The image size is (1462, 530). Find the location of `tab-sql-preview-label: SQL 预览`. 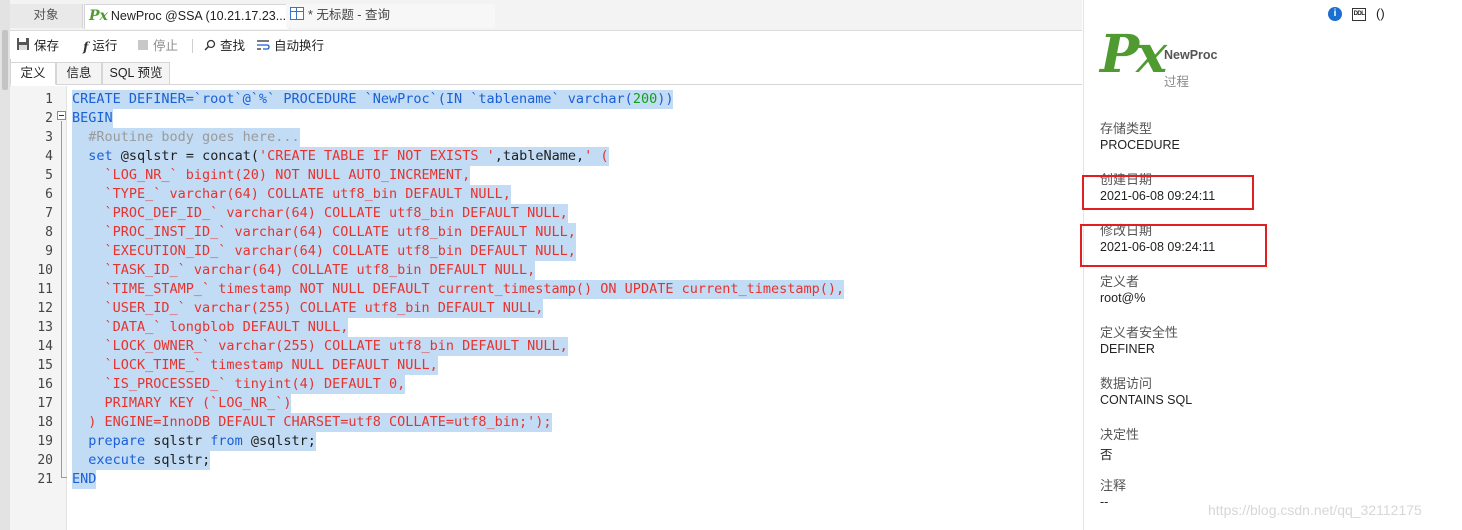

tab-sql-preview-label: SQL 预览 is located at coordinates (136, 73).